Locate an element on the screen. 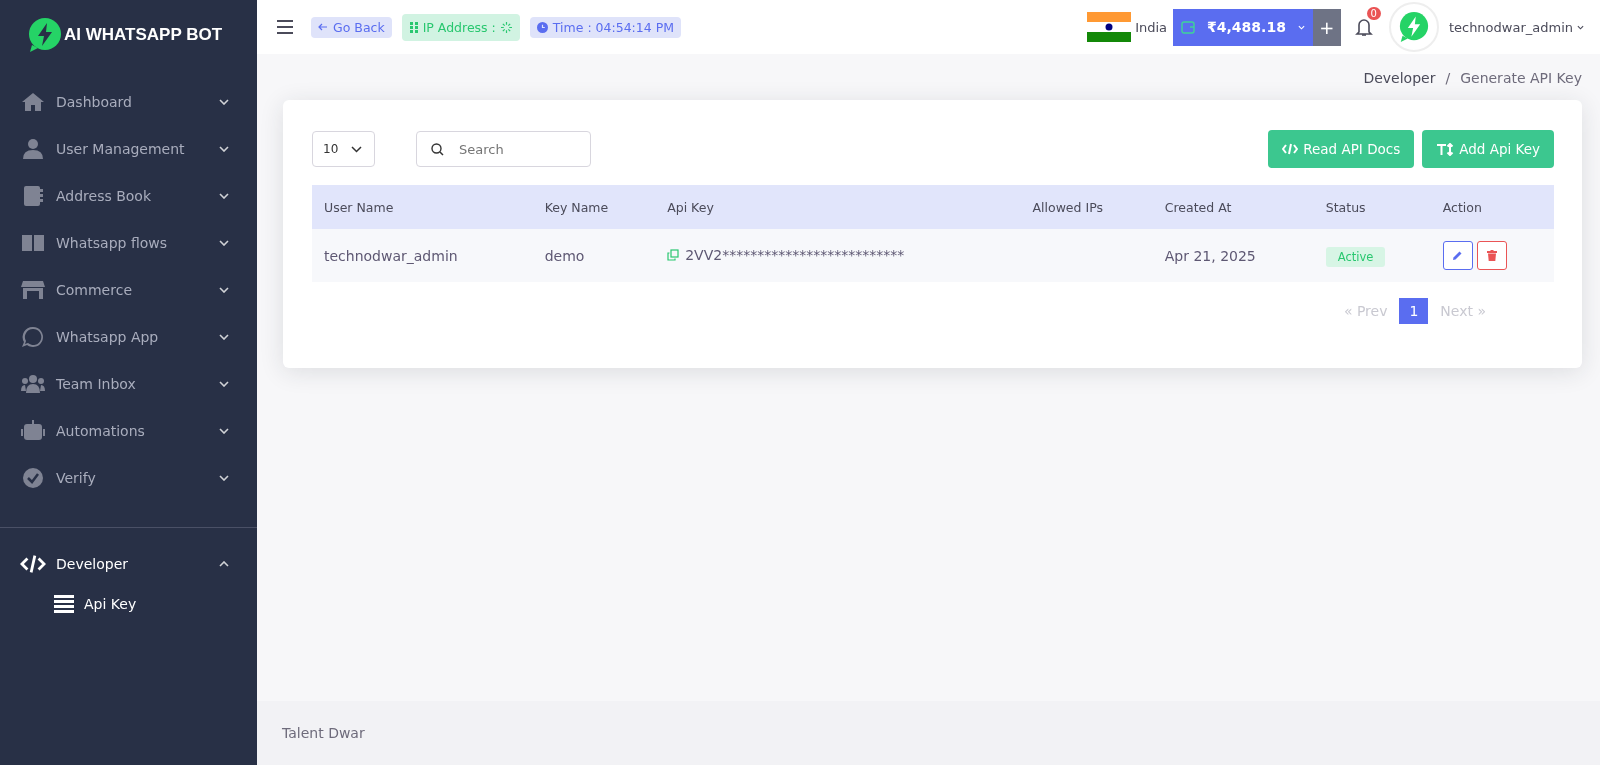 Image resolution: width=1600 pixels, height=765 pixels. spinner-icon is located at coordinates (506, 27).